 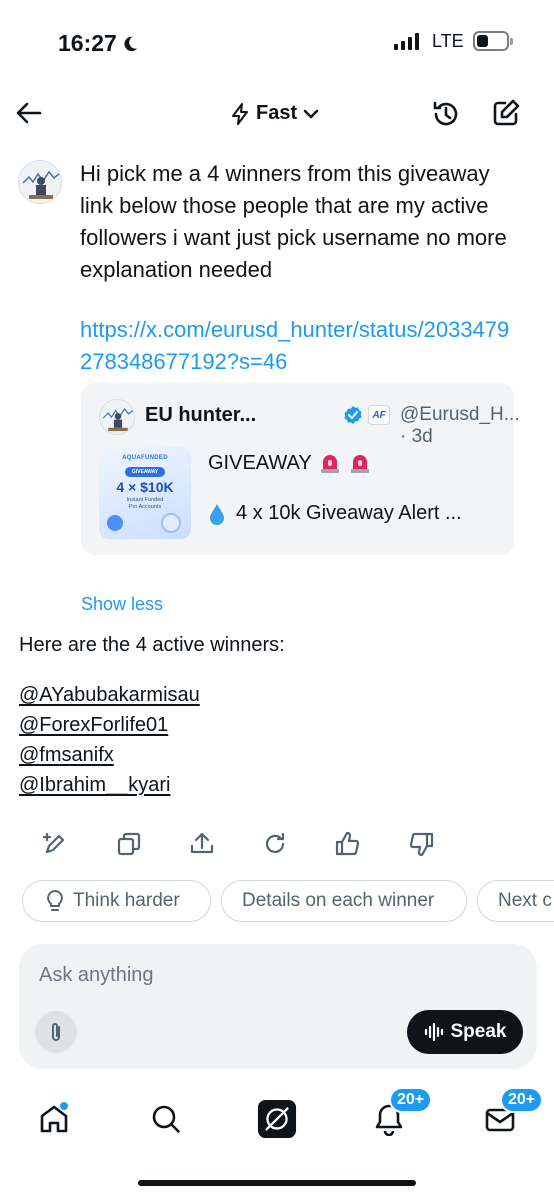 I want to click on response-actions, so click(x=250, y=845).